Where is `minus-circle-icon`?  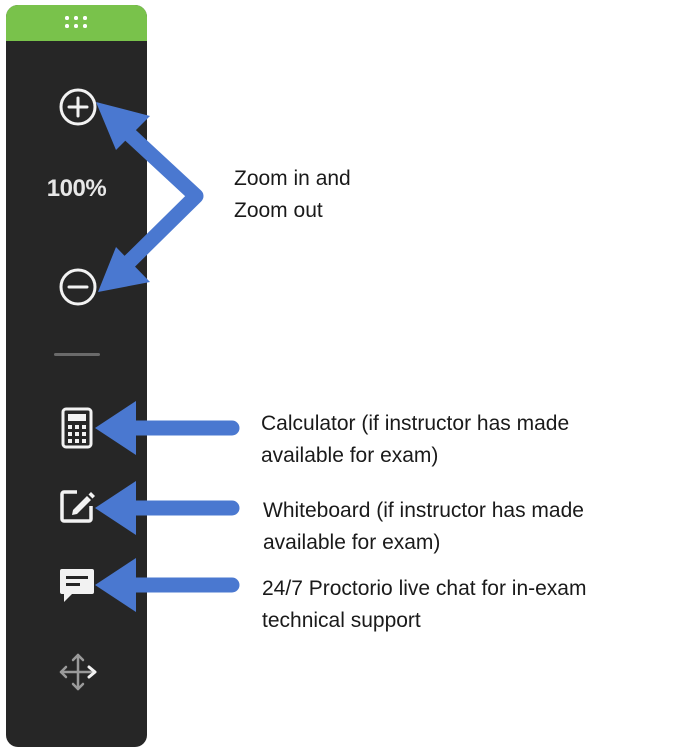
minus-circle-icon is located at coordinates (78, 287).